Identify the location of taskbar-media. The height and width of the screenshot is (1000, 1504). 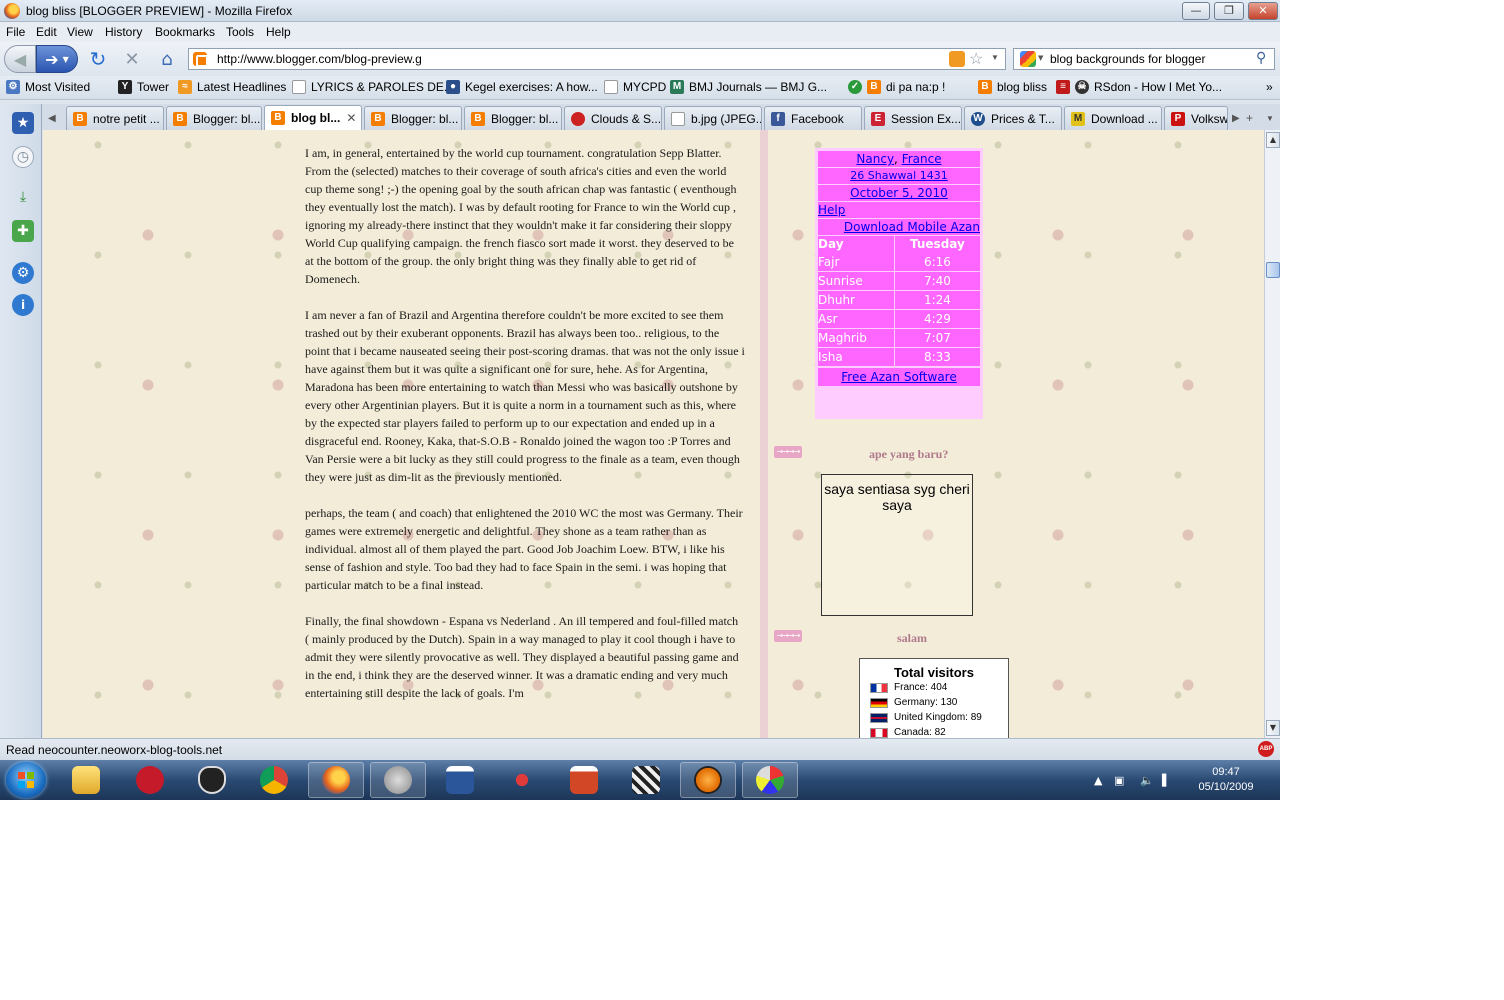
(398, 780).